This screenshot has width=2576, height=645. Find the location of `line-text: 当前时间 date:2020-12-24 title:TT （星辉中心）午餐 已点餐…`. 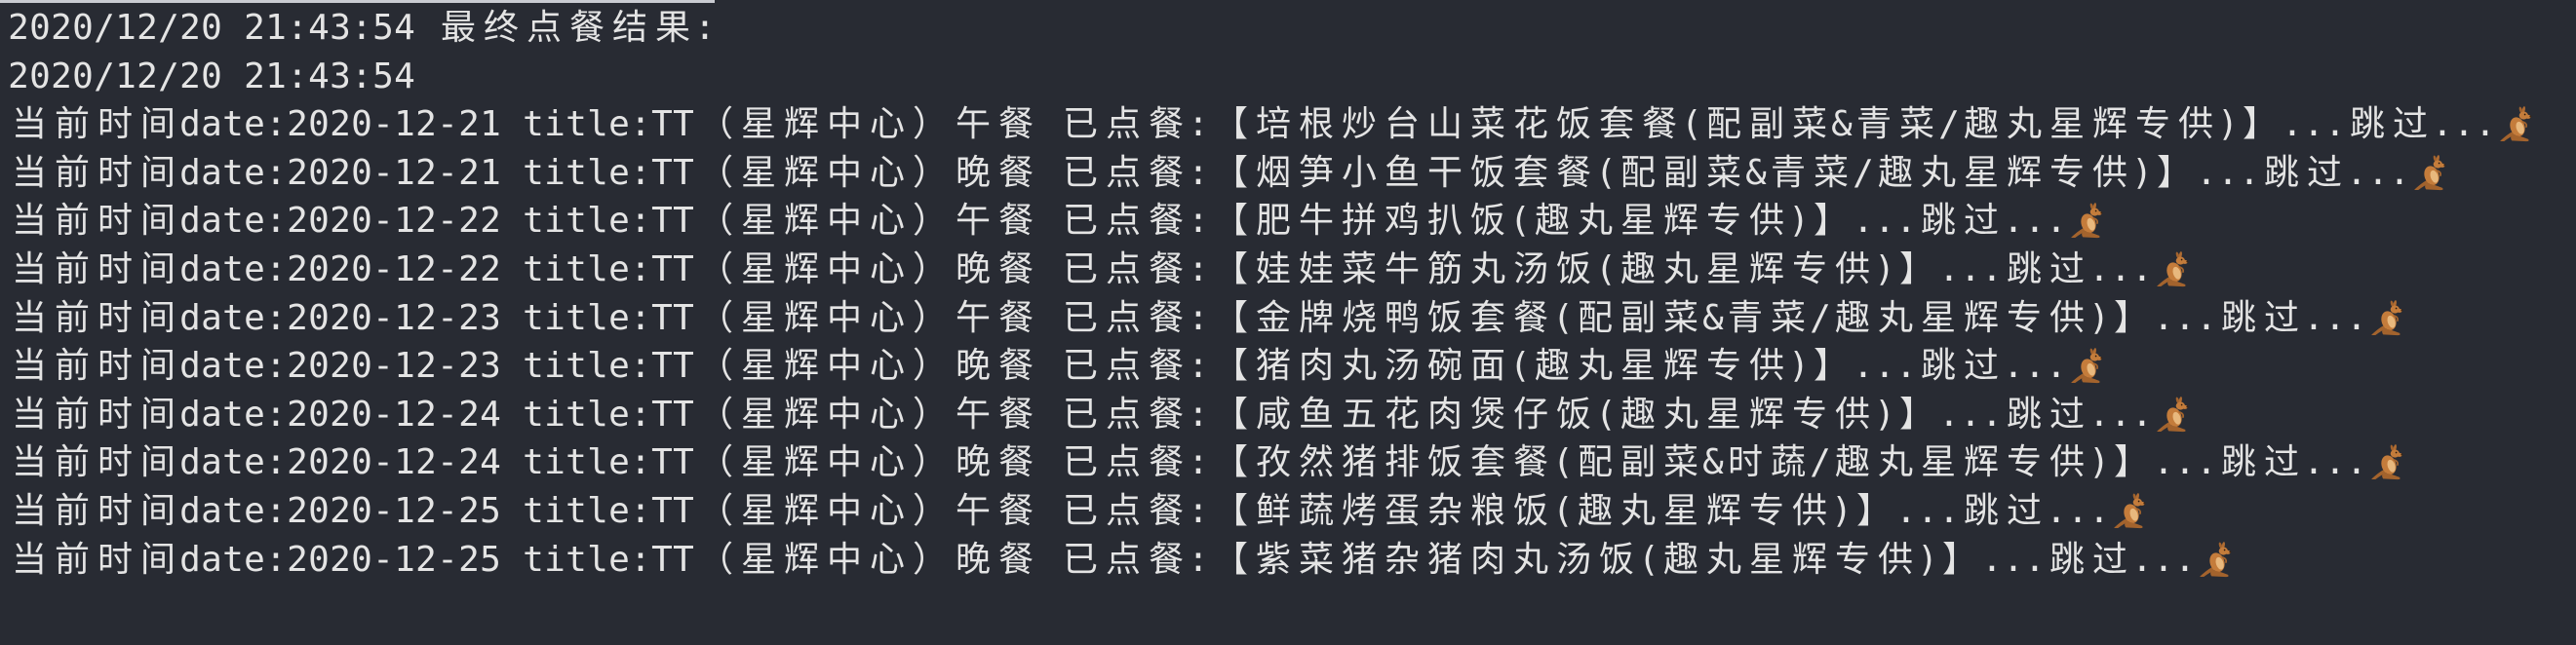

line-text: 当前时间 date:2020-12-24 title:TT （星辉中心）午餐 已点餐… is located at coordinates (1082, 414).